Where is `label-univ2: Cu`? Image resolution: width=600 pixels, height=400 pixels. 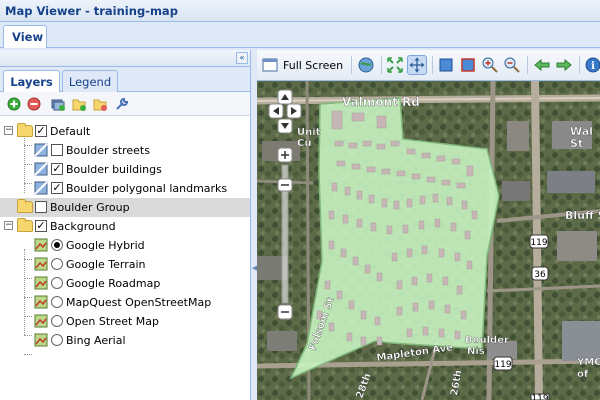 label-univ2: Cu is located at coordinates (304, 143).